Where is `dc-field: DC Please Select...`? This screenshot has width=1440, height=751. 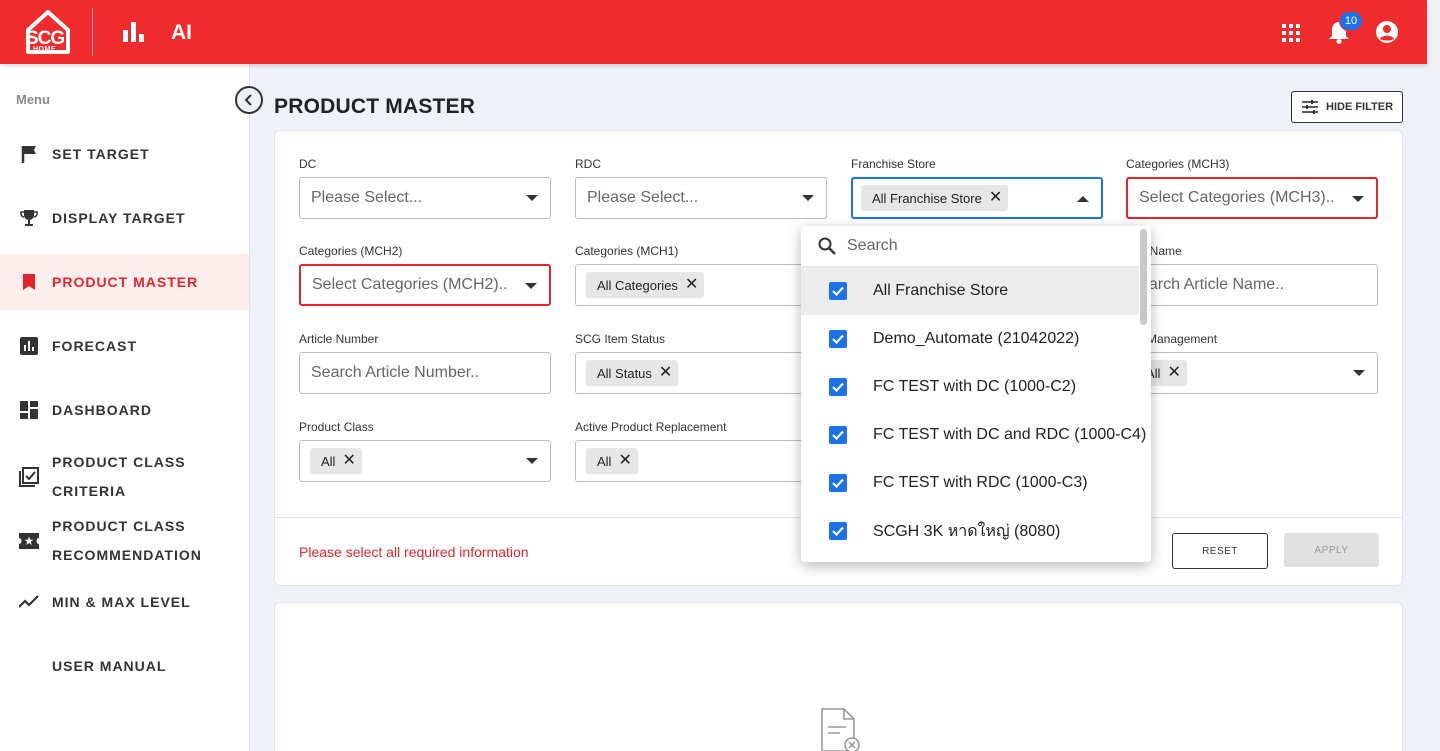 dc-field: DC Please Select... is located at coordinates (425, 188).